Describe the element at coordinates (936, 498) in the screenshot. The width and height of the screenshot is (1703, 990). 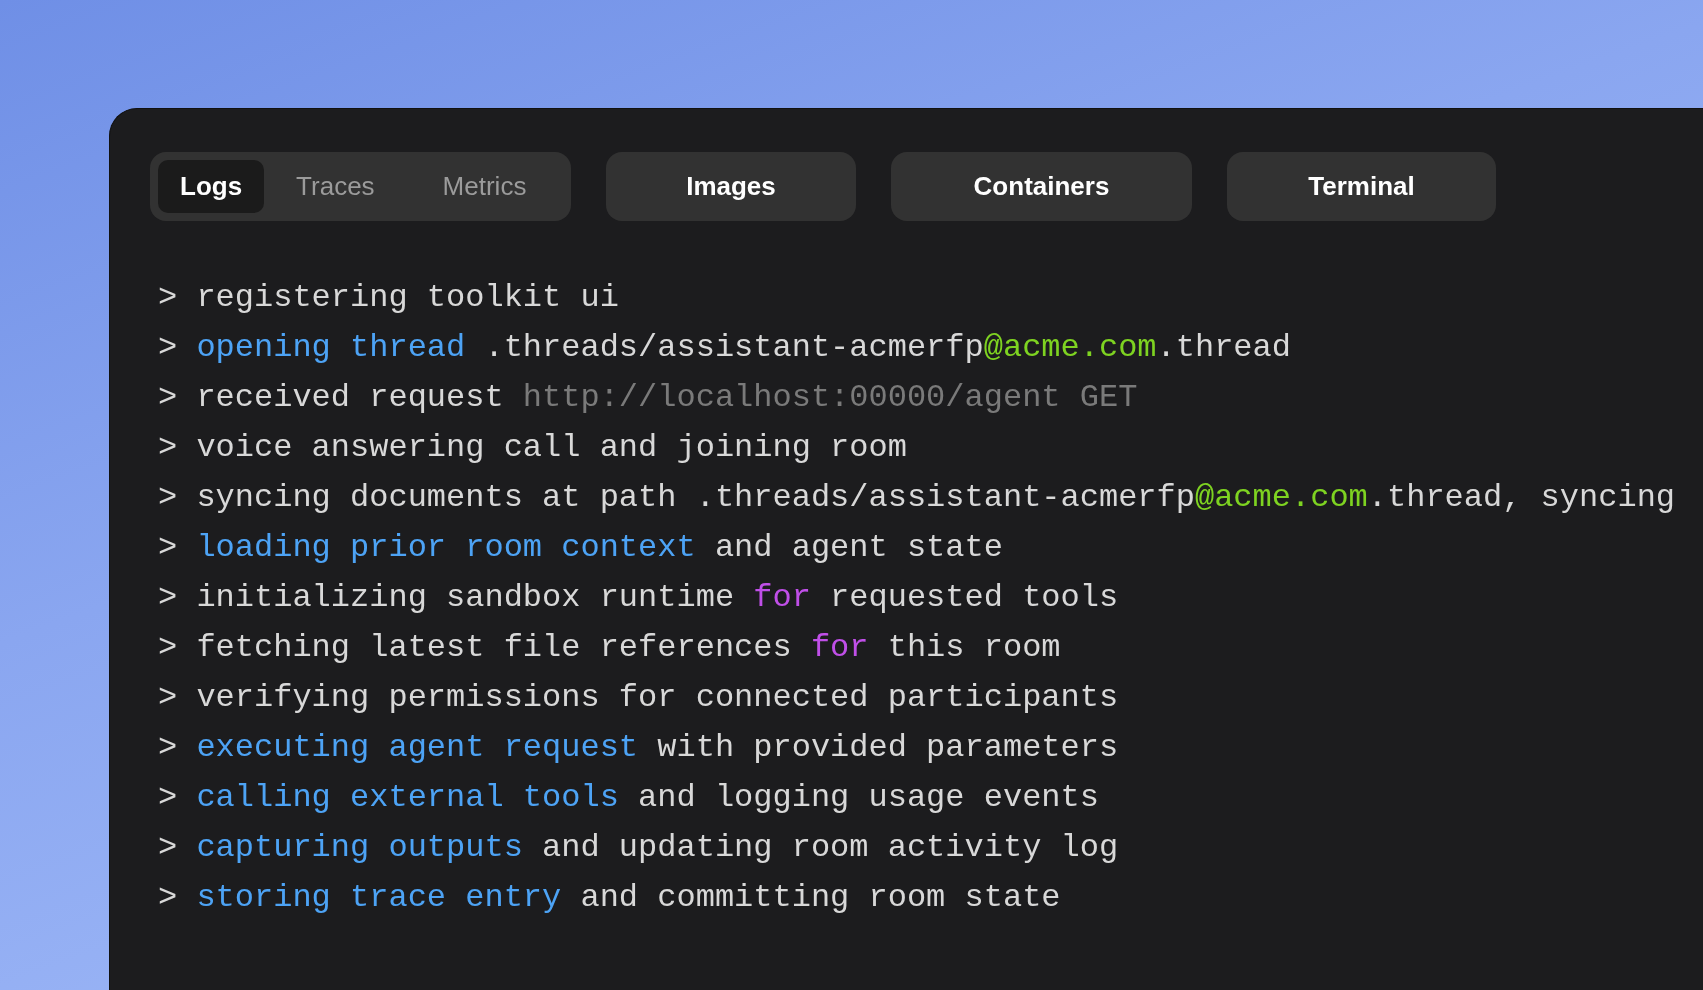
I see `log-line: syncing documents at path .threads/assistant-acmerfp@acme.com.thread, syncing` at that location.